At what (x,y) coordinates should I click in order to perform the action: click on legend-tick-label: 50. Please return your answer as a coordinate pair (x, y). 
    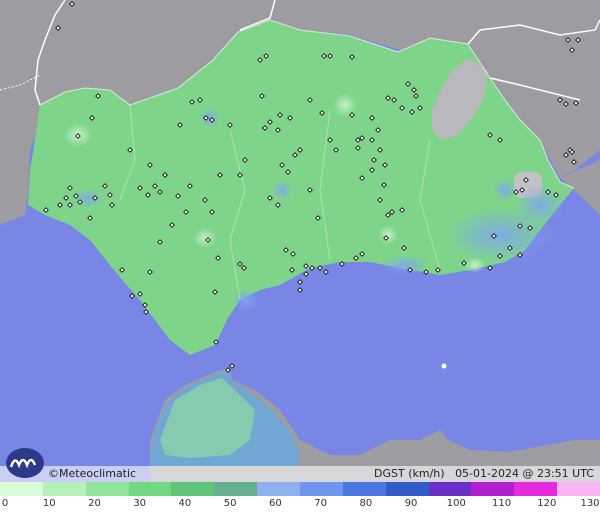
    Looking at the image, I should click on (230, 503).